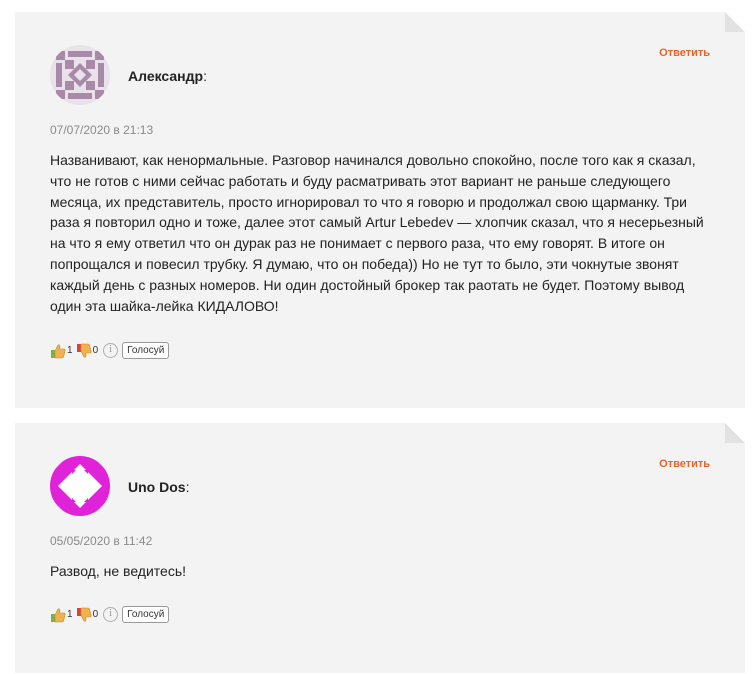  Describe the element at coordinates (101, 541) in the screenshot. I see `comment-date: 05/05/2020 в 11:42` at that location.